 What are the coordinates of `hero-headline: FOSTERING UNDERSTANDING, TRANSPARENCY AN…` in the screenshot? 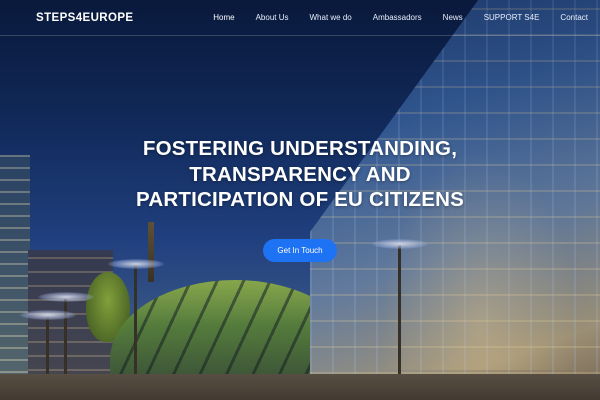 It's located at (300, 174).